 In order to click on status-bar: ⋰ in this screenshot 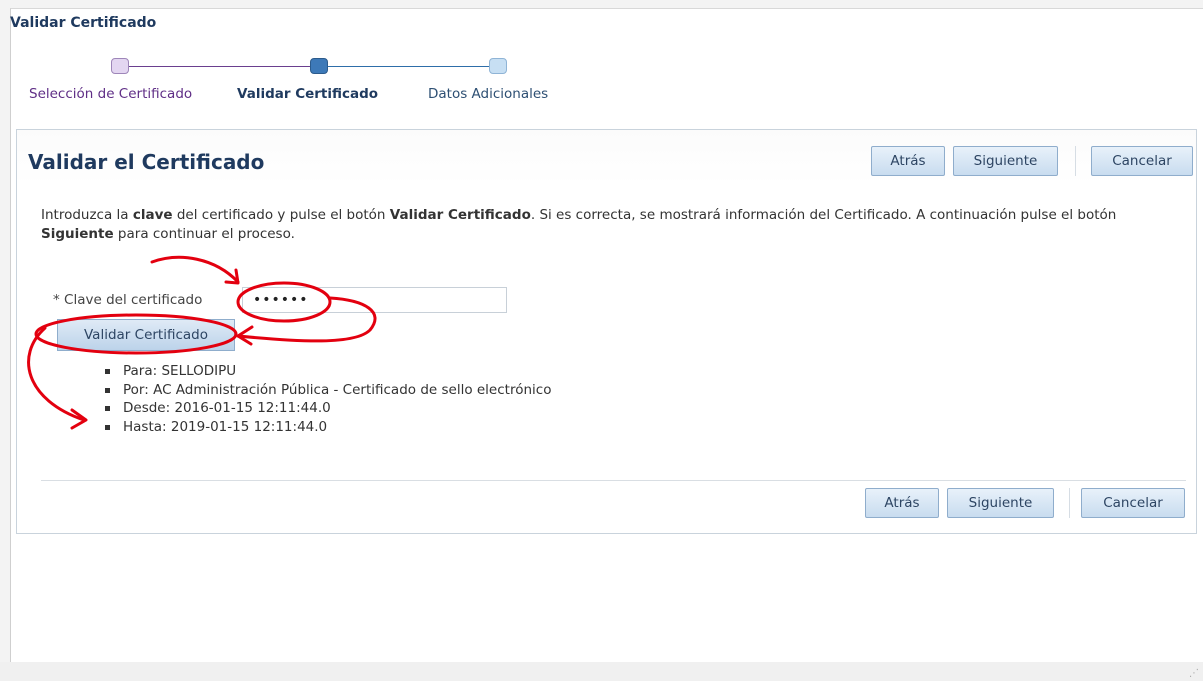, I will do `click(601, 671)`.